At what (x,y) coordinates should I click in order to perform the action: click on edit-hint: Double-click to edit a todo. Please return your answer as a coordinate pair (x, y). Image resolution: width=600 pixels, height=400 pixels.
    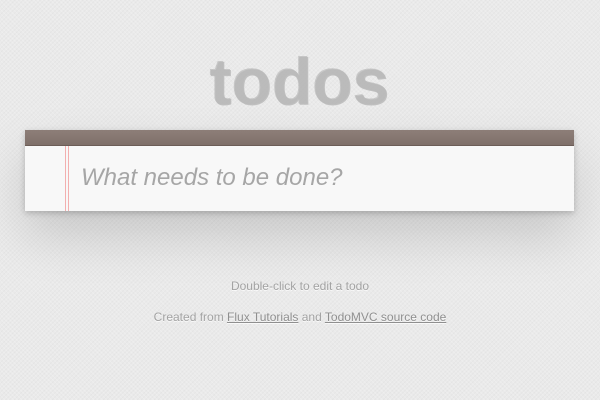
    Looking at the image, I should click on (300, 286).